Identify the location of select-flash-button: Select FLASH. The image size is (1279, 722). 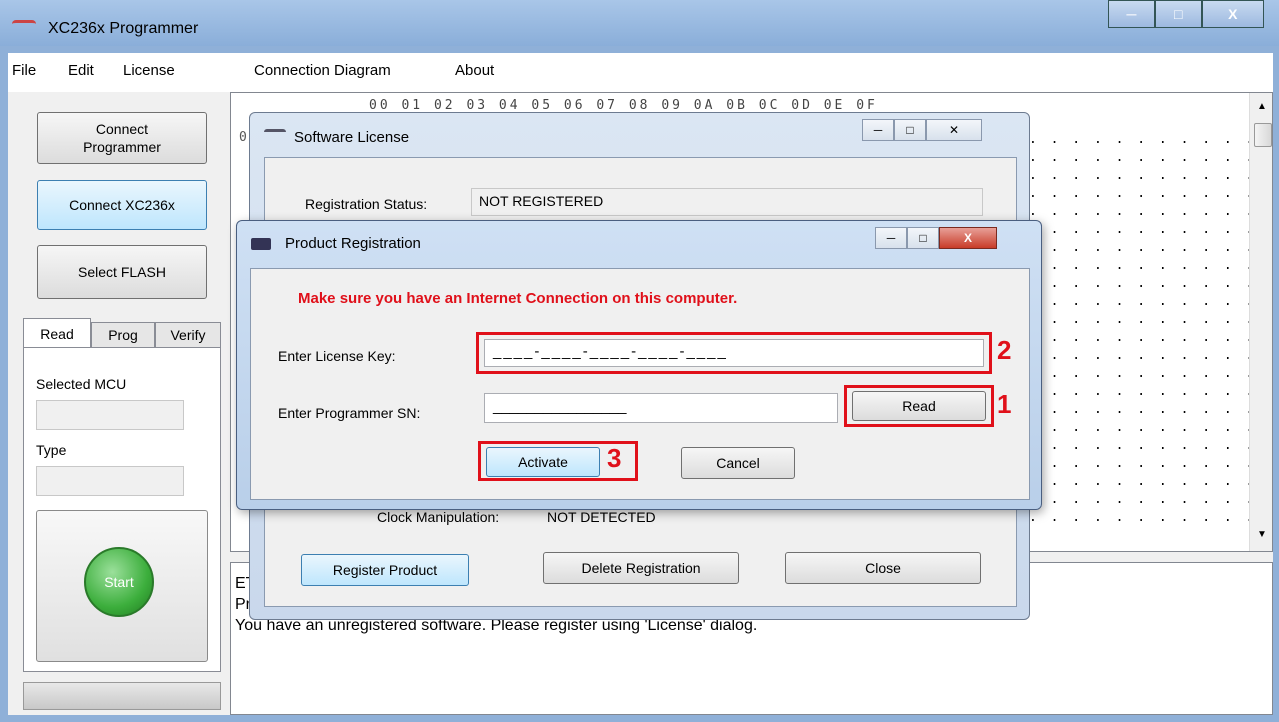
(122, 272).